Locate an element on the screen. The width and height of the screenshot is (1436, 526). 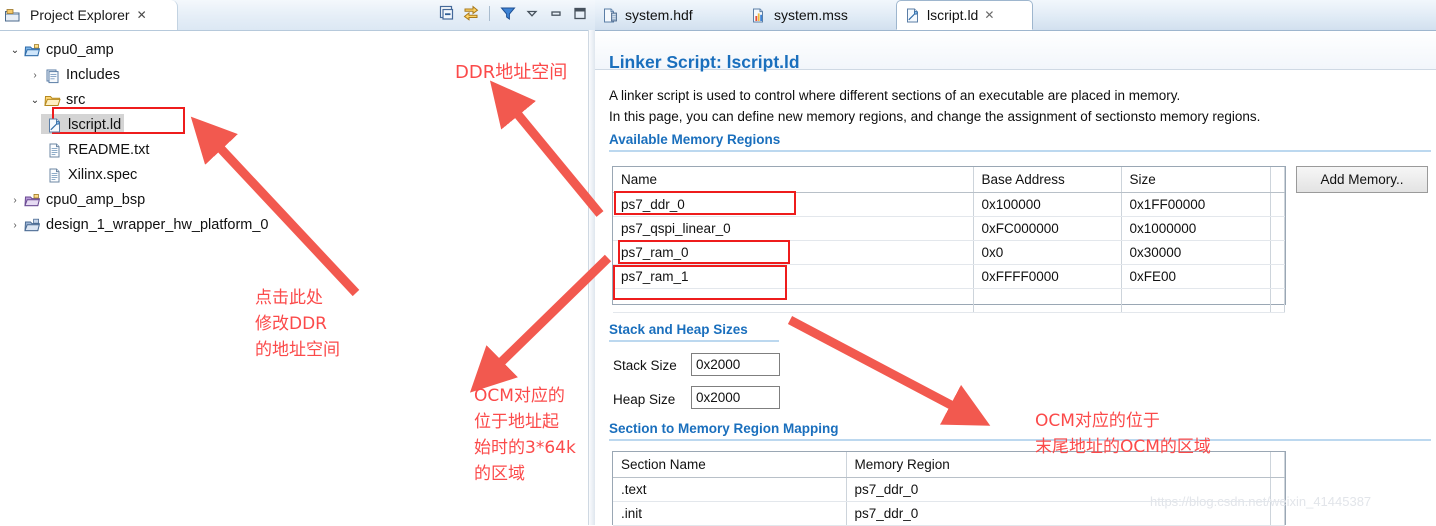
maximize-icon is located at coordinates (580, 13).